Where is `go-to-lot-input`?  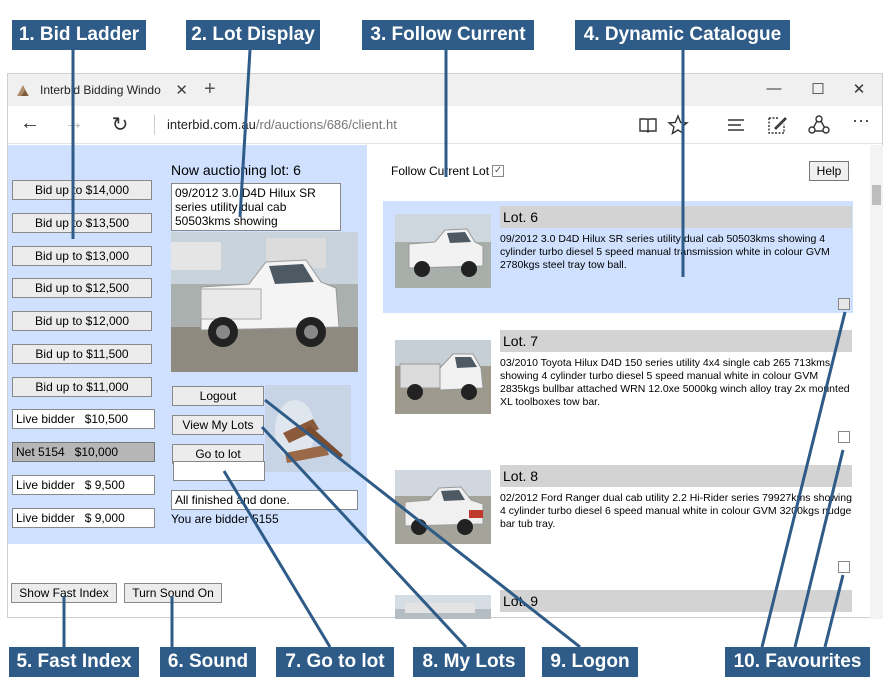 go-to-lot-input is located at coordinates (219, 471).